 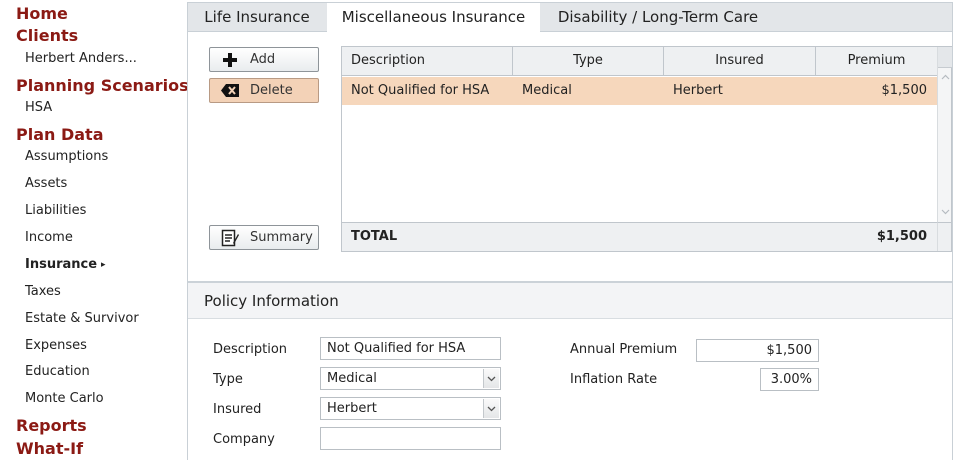 I want to click on add-button: Add, so click(x=264, y=59).